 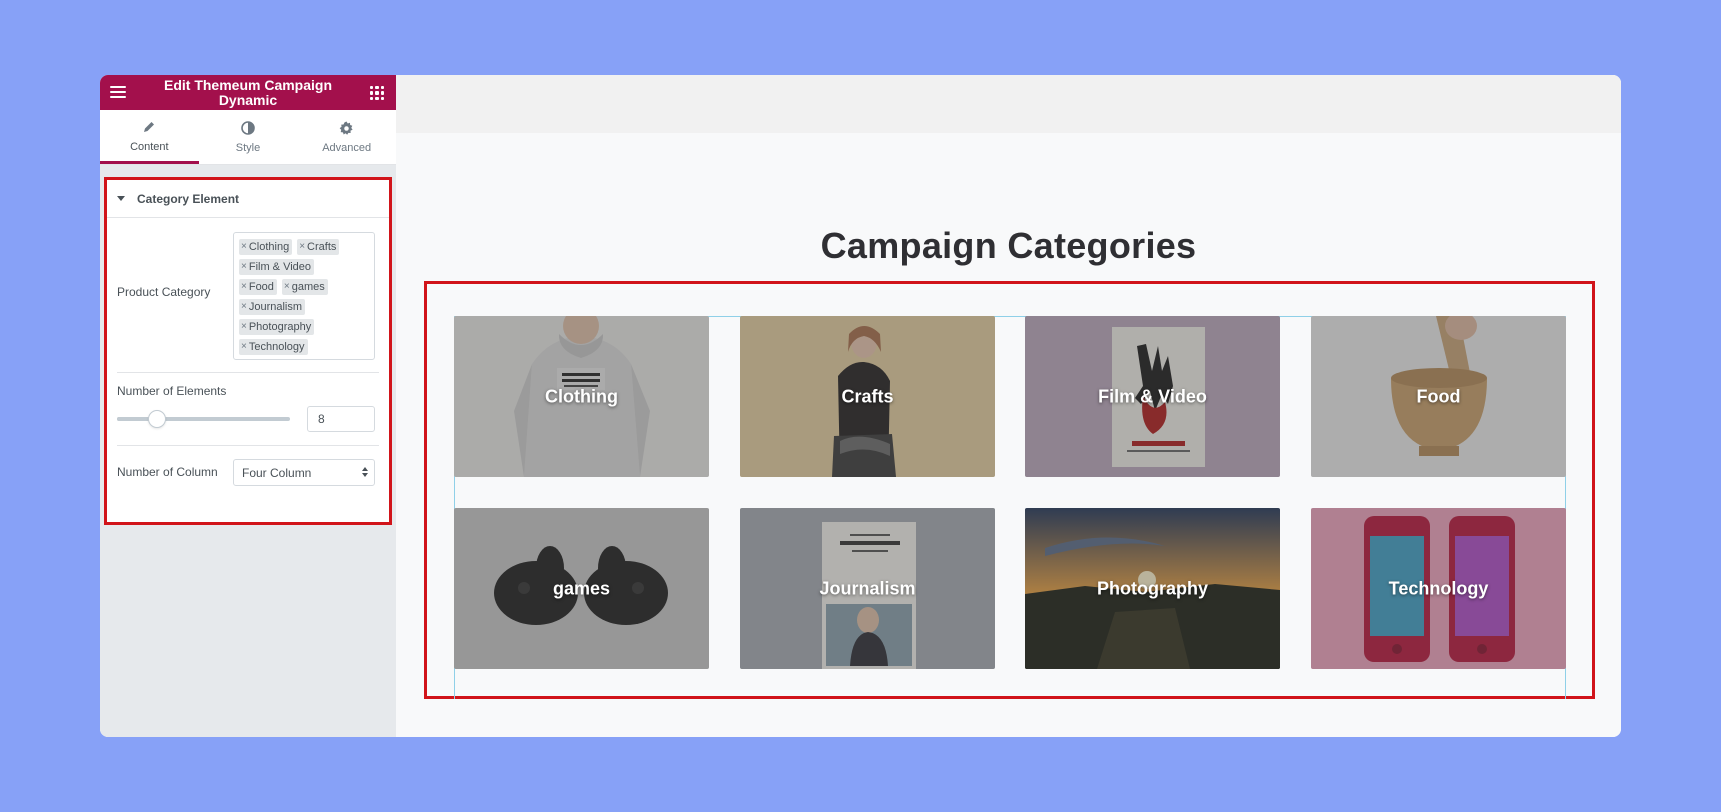 I want to click on number-of-elements-label: Number of Elements, so click(x=172, y=391).